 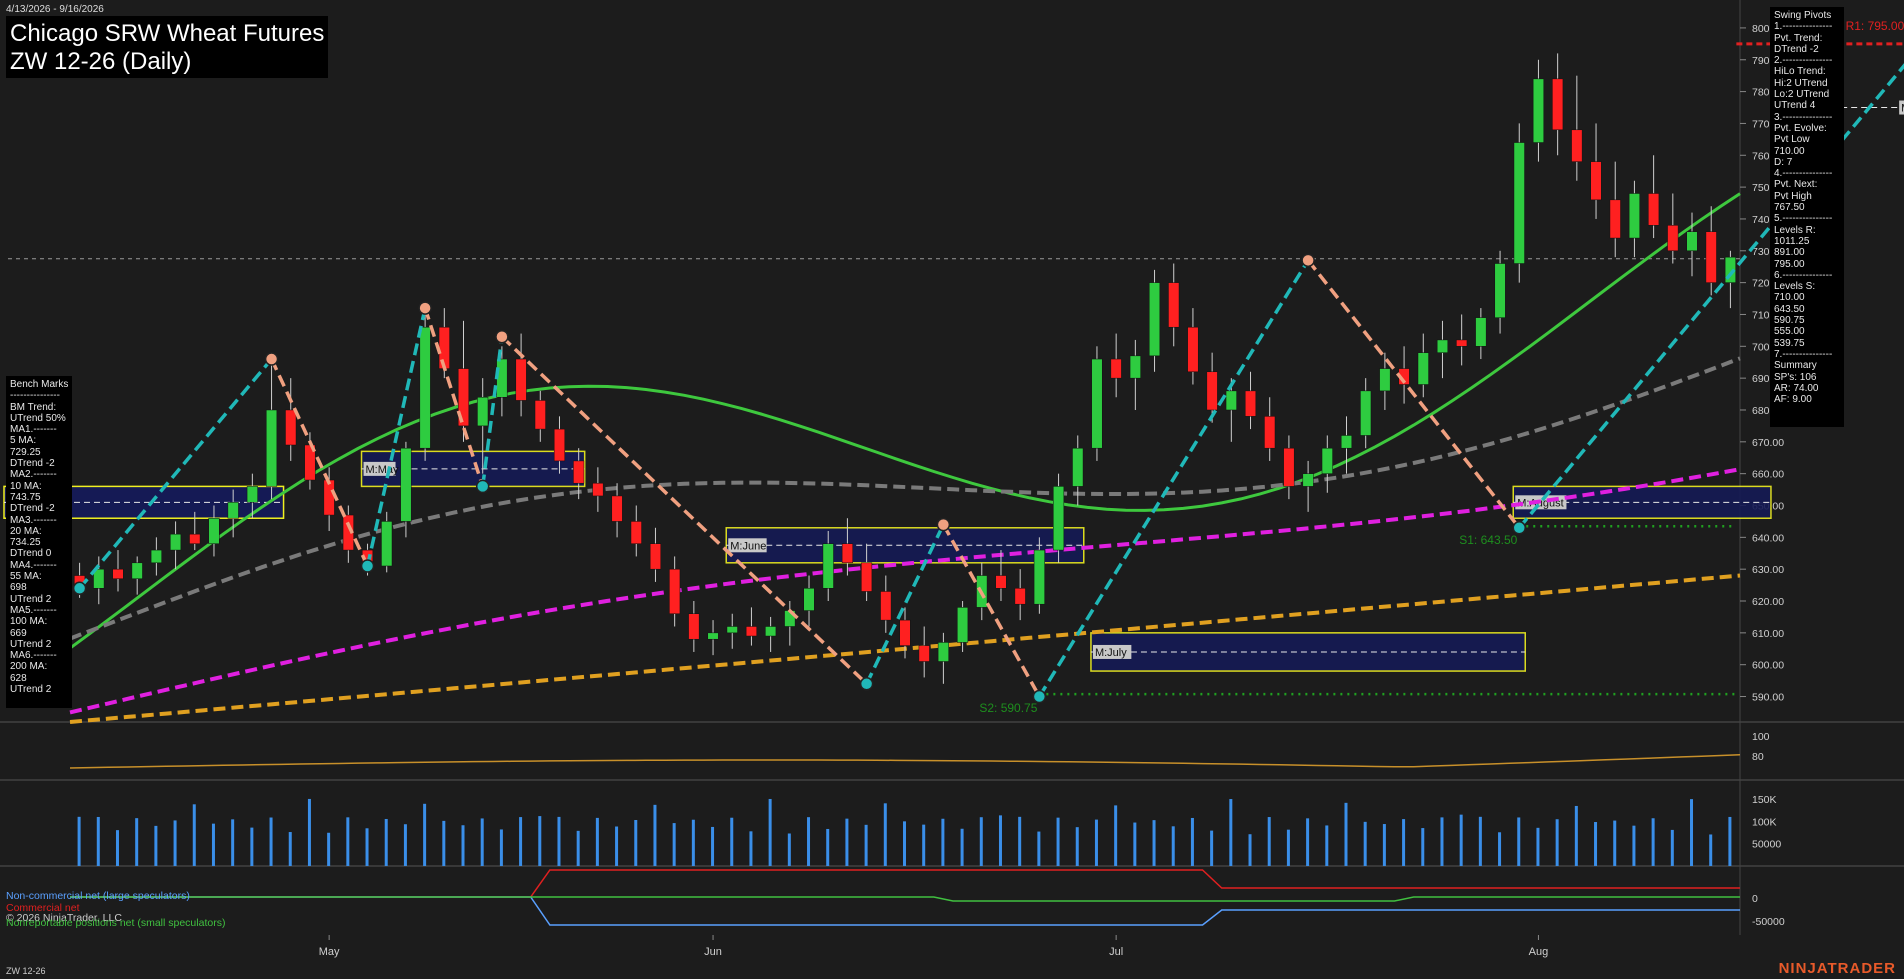 What do you see at coordinates (33, 407) in the screenshot?
I see `benchmark-line: BM Trend:` at bounding box center [33, 407].